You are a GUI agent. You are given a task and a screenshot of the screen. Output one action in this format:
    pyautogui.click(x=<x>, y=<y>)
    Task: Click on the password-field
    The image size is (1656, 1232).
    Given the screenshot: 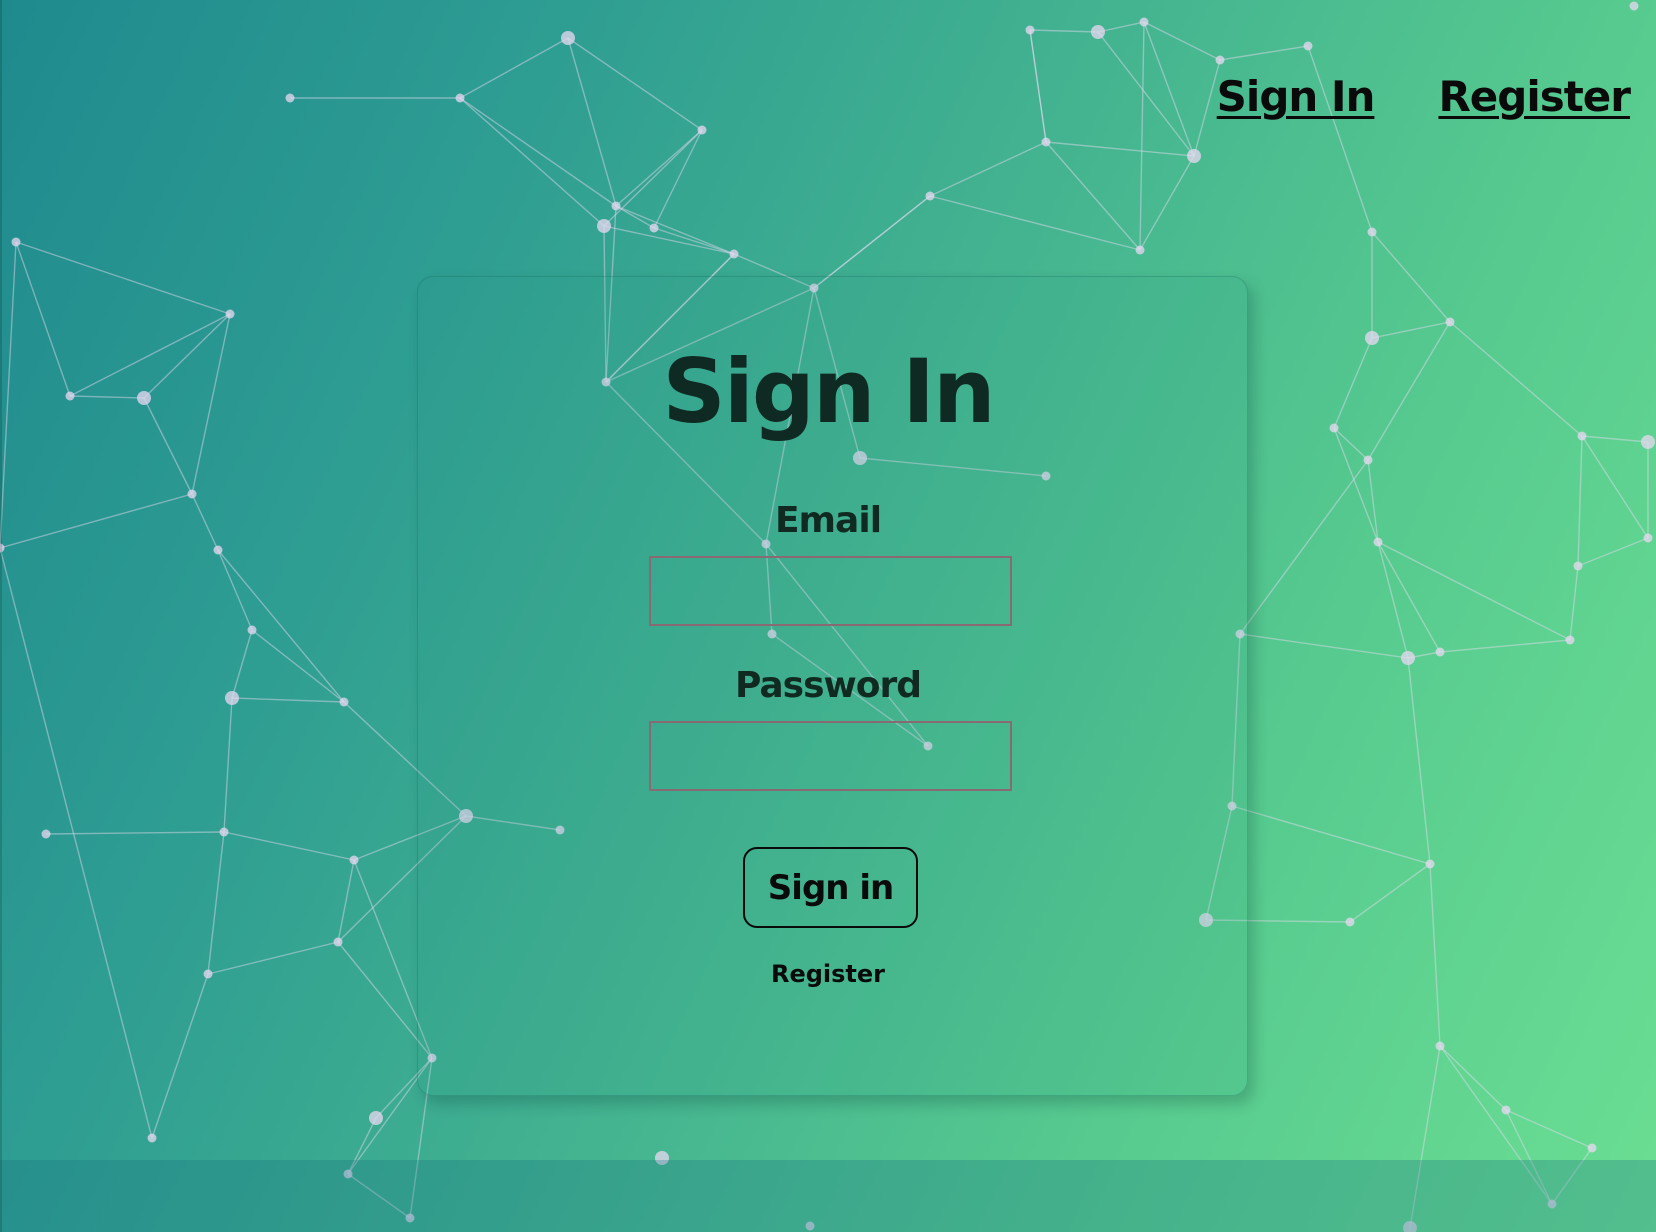 What is the action you would take?
    pyautogui.click(x=830, y=756)
    